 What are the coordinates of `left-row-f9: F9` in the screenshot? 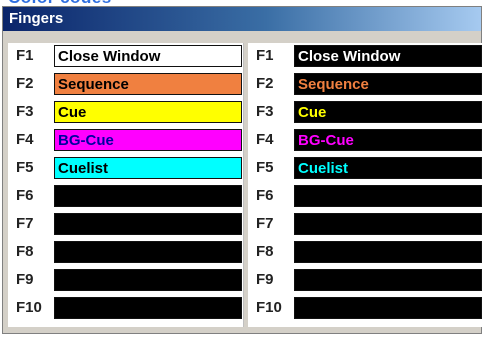 It's located at (126, 280).